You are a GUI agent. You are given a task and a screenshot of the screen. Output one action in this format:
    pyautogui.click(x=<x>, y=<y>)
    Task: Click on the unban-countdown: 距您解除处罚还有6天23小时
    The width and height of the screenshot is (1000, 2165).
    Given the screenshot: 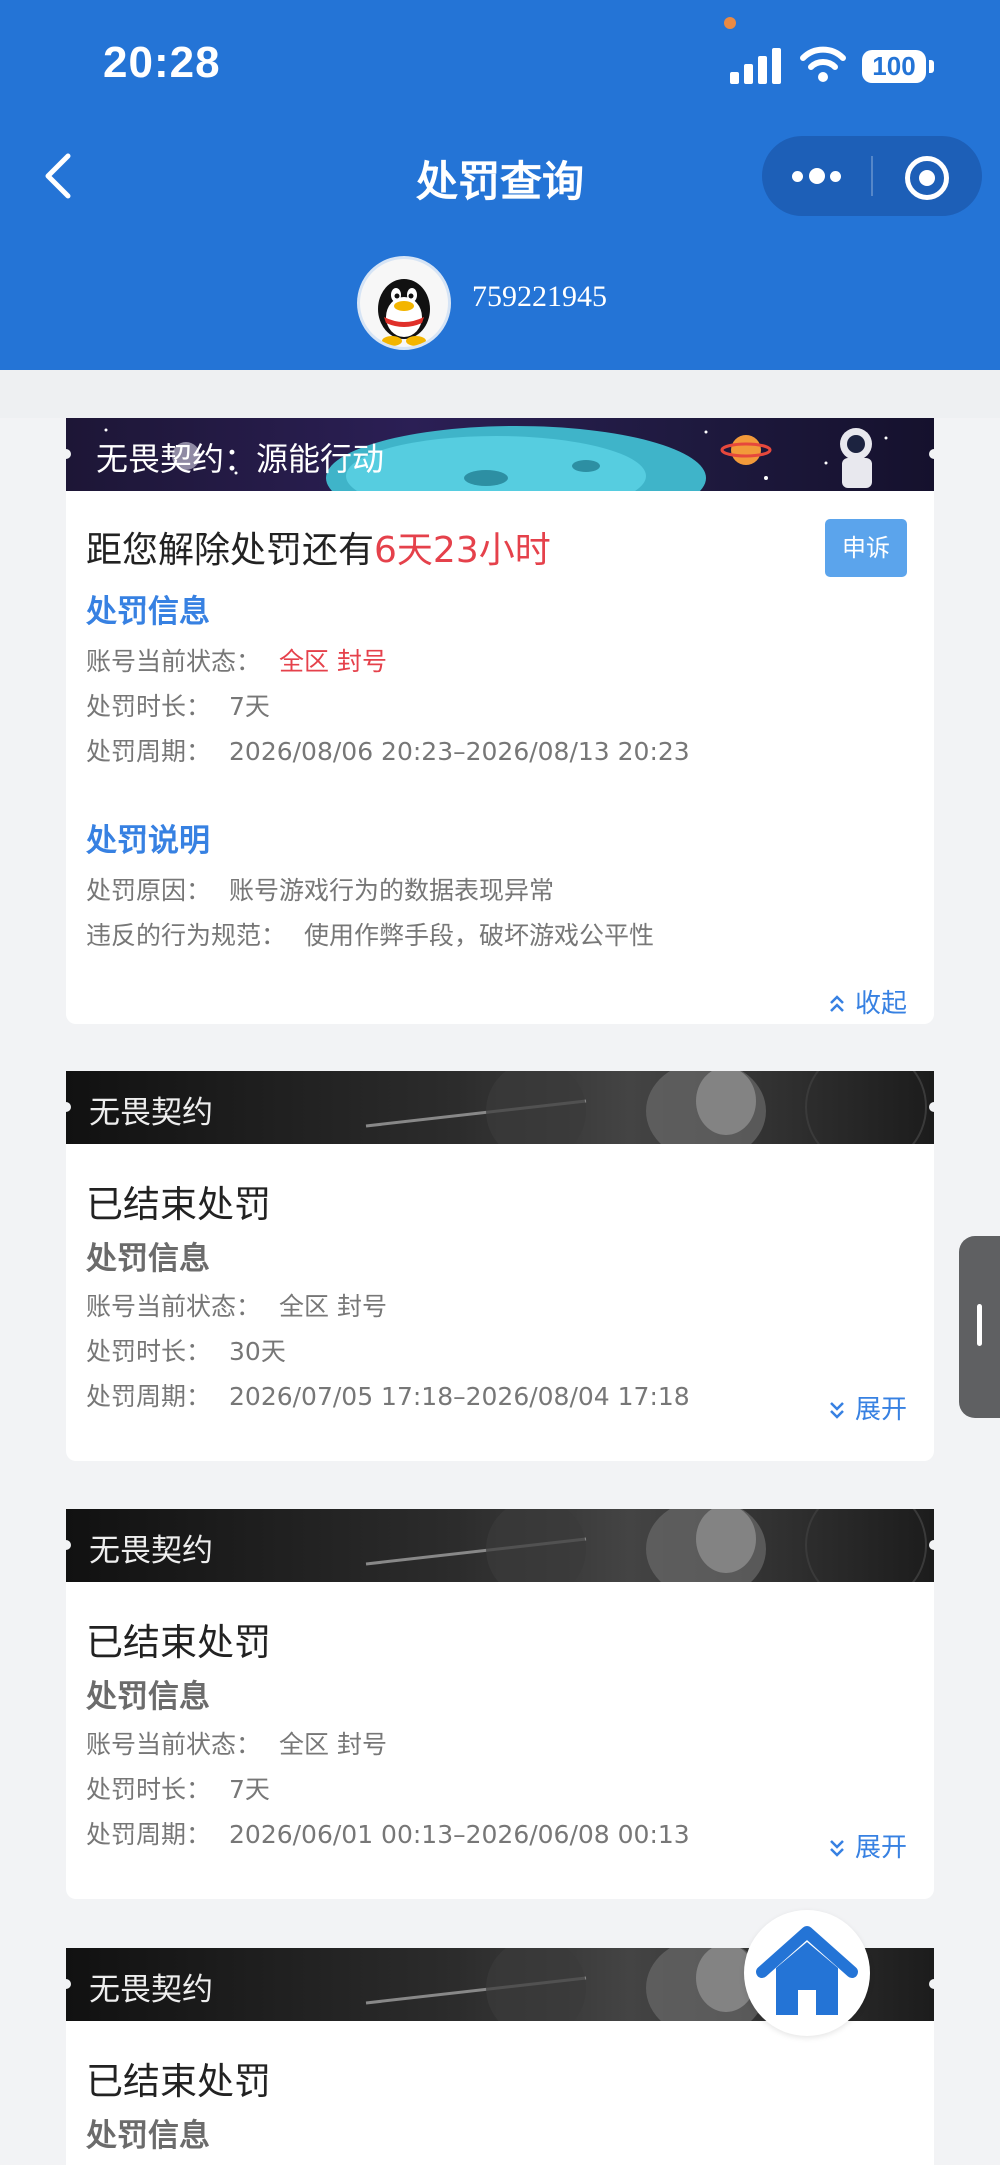 What is the action you would take?
    pyautogui.click(x=500, y=534)
    